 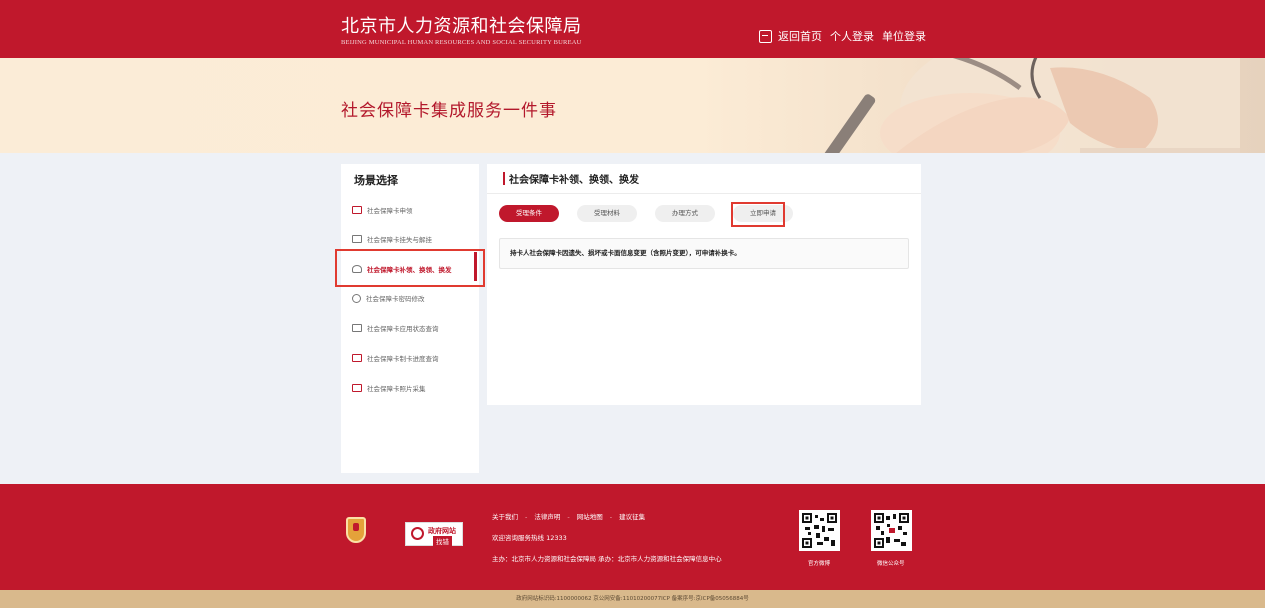 I want to click on card-lock-icon, so click(x=357, y=239).